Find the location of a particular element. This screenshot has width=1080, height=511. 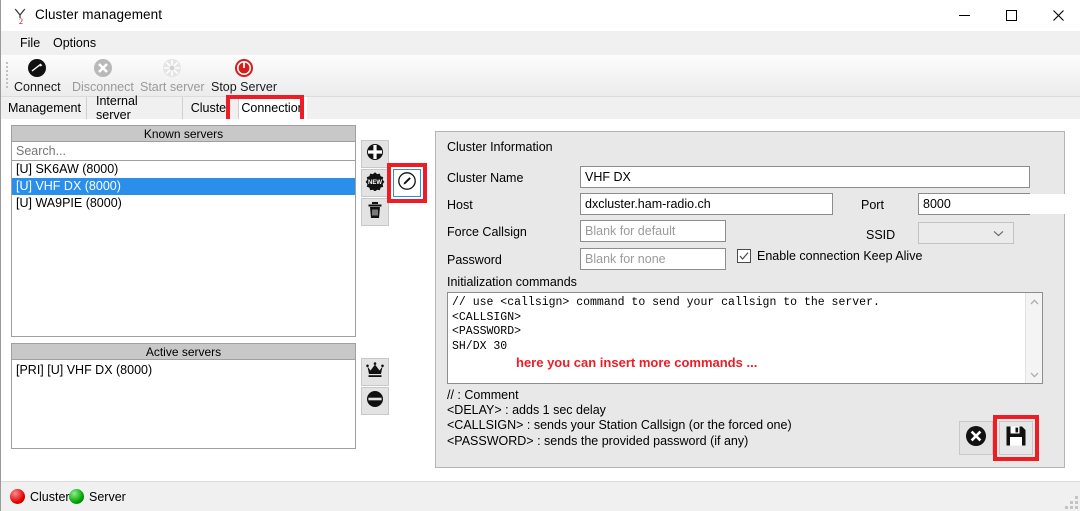

cluster-status-label: Cluster is located at coordinates (50, 496).